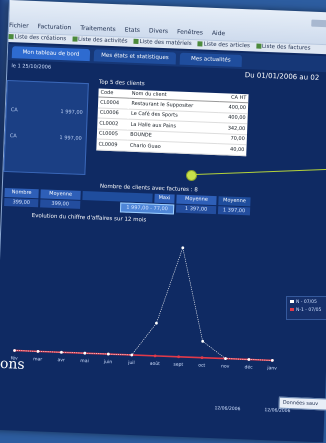  What do you see at coordinates (271, 368) in the screenshot?
I see `x-tick-label: janv` at bounding box center [271, 368].